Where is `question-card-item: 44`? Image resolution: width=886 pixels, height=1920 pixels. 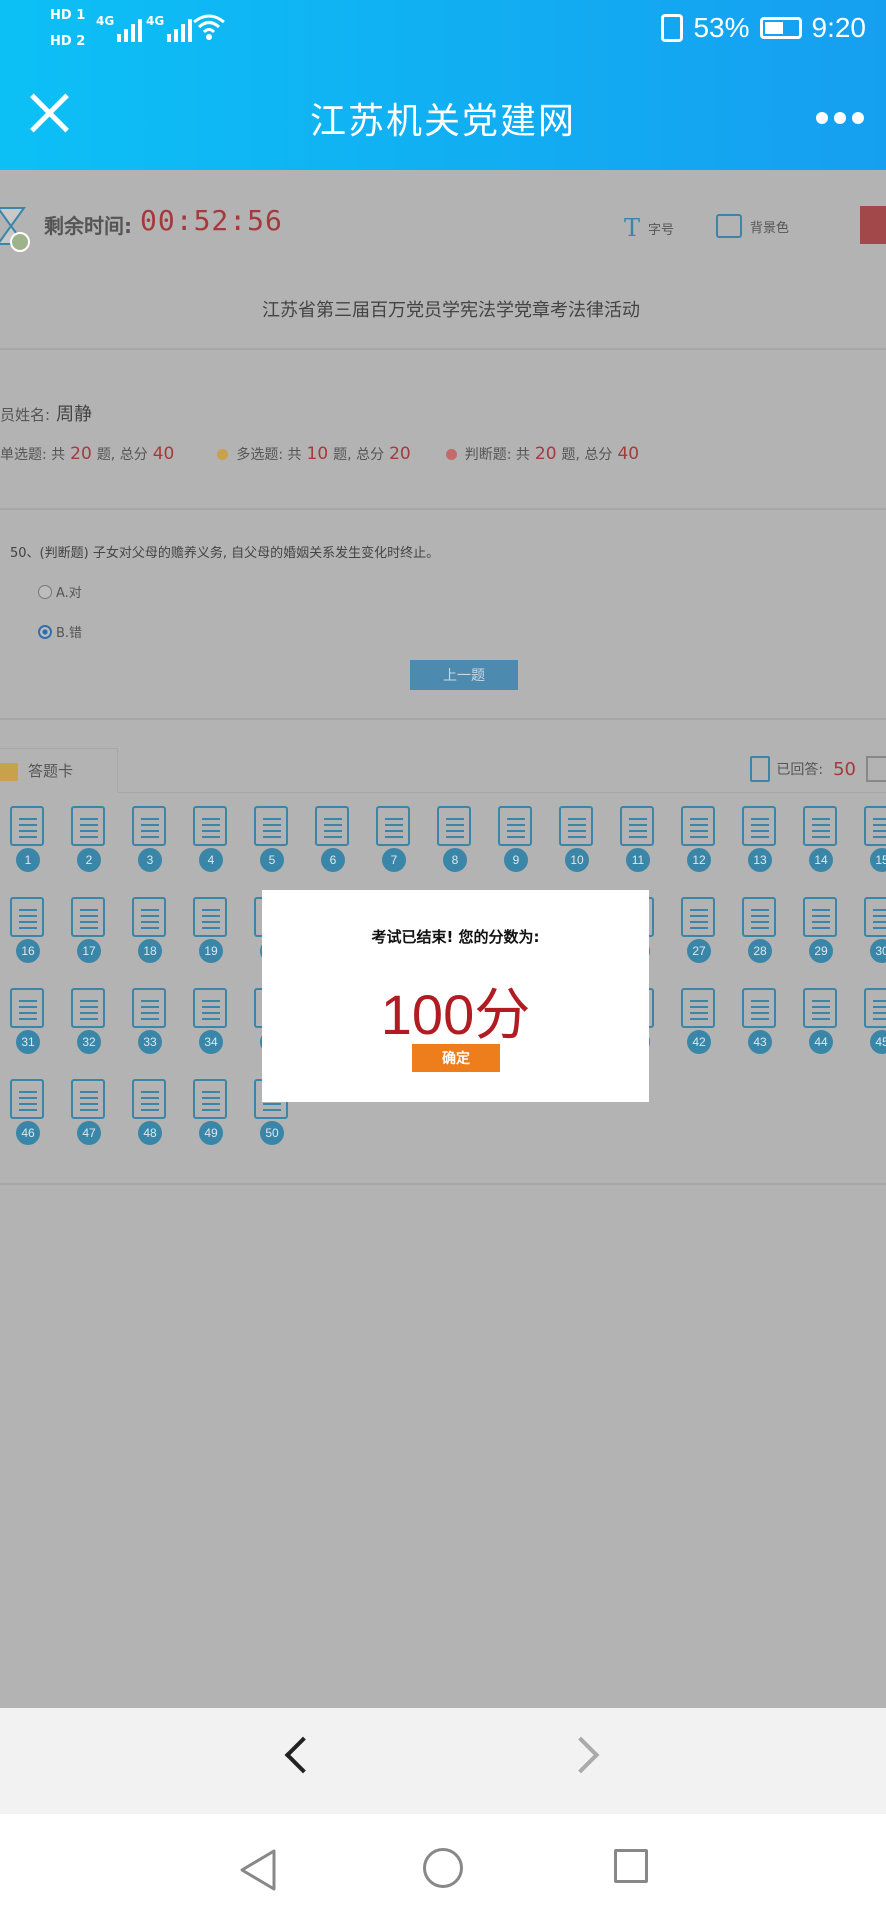
question-card-item: 44 is located at coordinates (820, 1019).